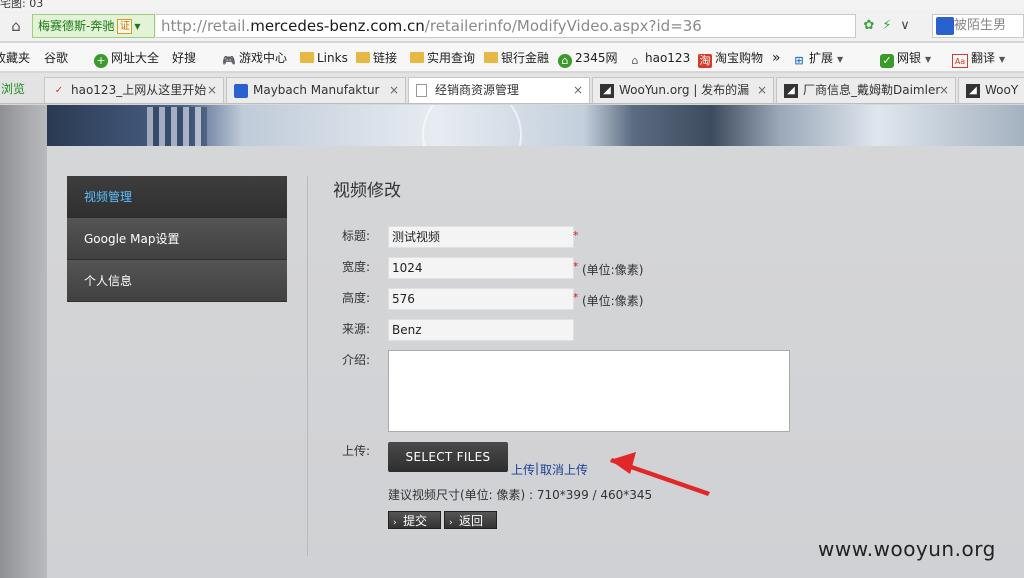 The image size is (1024, 578). I want to click on gamepad-icon: 🎮, so click(229, 60).